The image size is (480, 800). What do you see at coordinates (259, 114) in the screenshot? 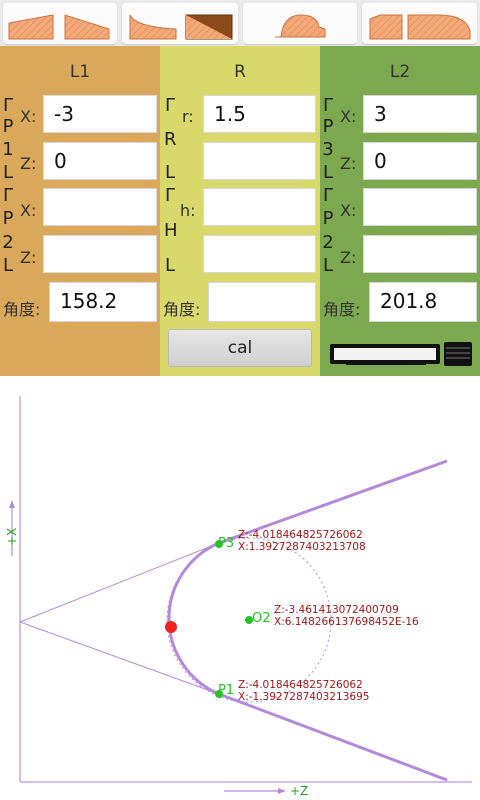
I see `r-input: 1.5` at bounding box center [259, 114].